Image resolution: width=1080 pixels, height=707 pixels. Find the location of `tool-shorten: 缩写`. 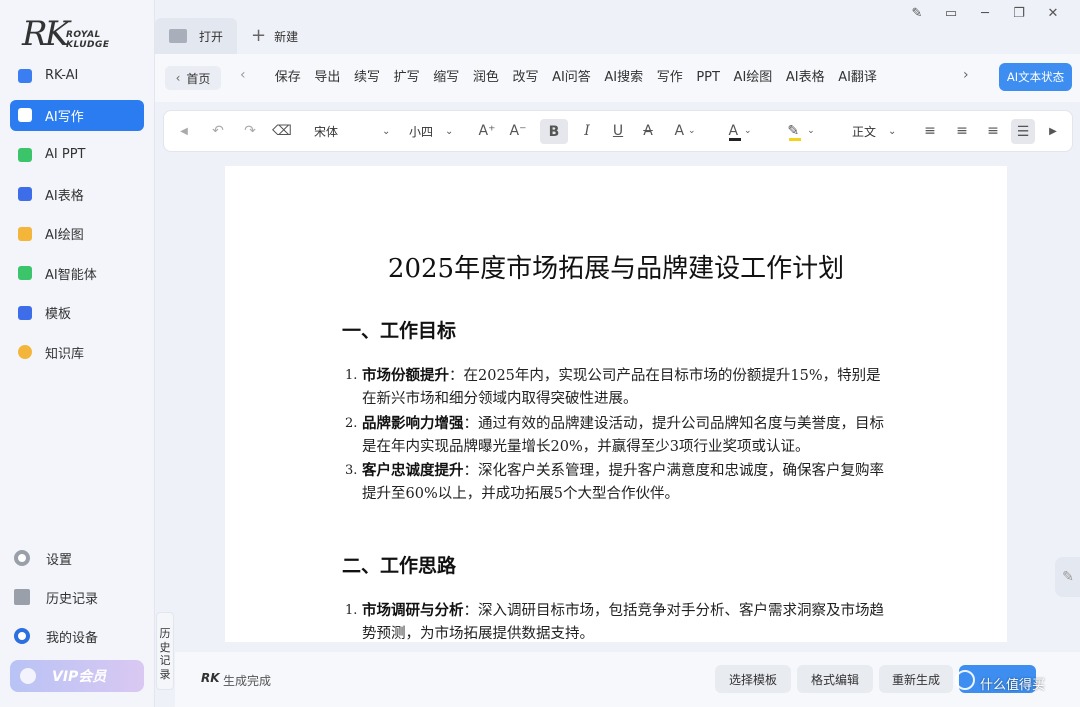

tool-shorten: 缩写 is located at coordinates (446, 78).